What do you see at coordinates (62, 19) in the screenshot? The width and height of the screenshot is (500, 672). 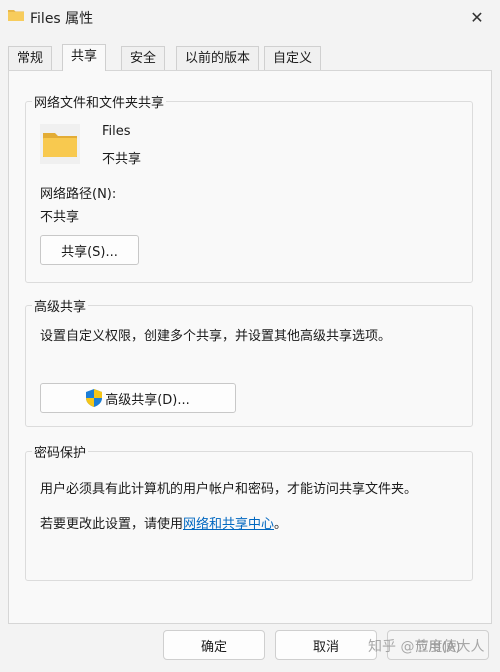 I see `window-title: Files 属性` at bounding box center [62, 19].